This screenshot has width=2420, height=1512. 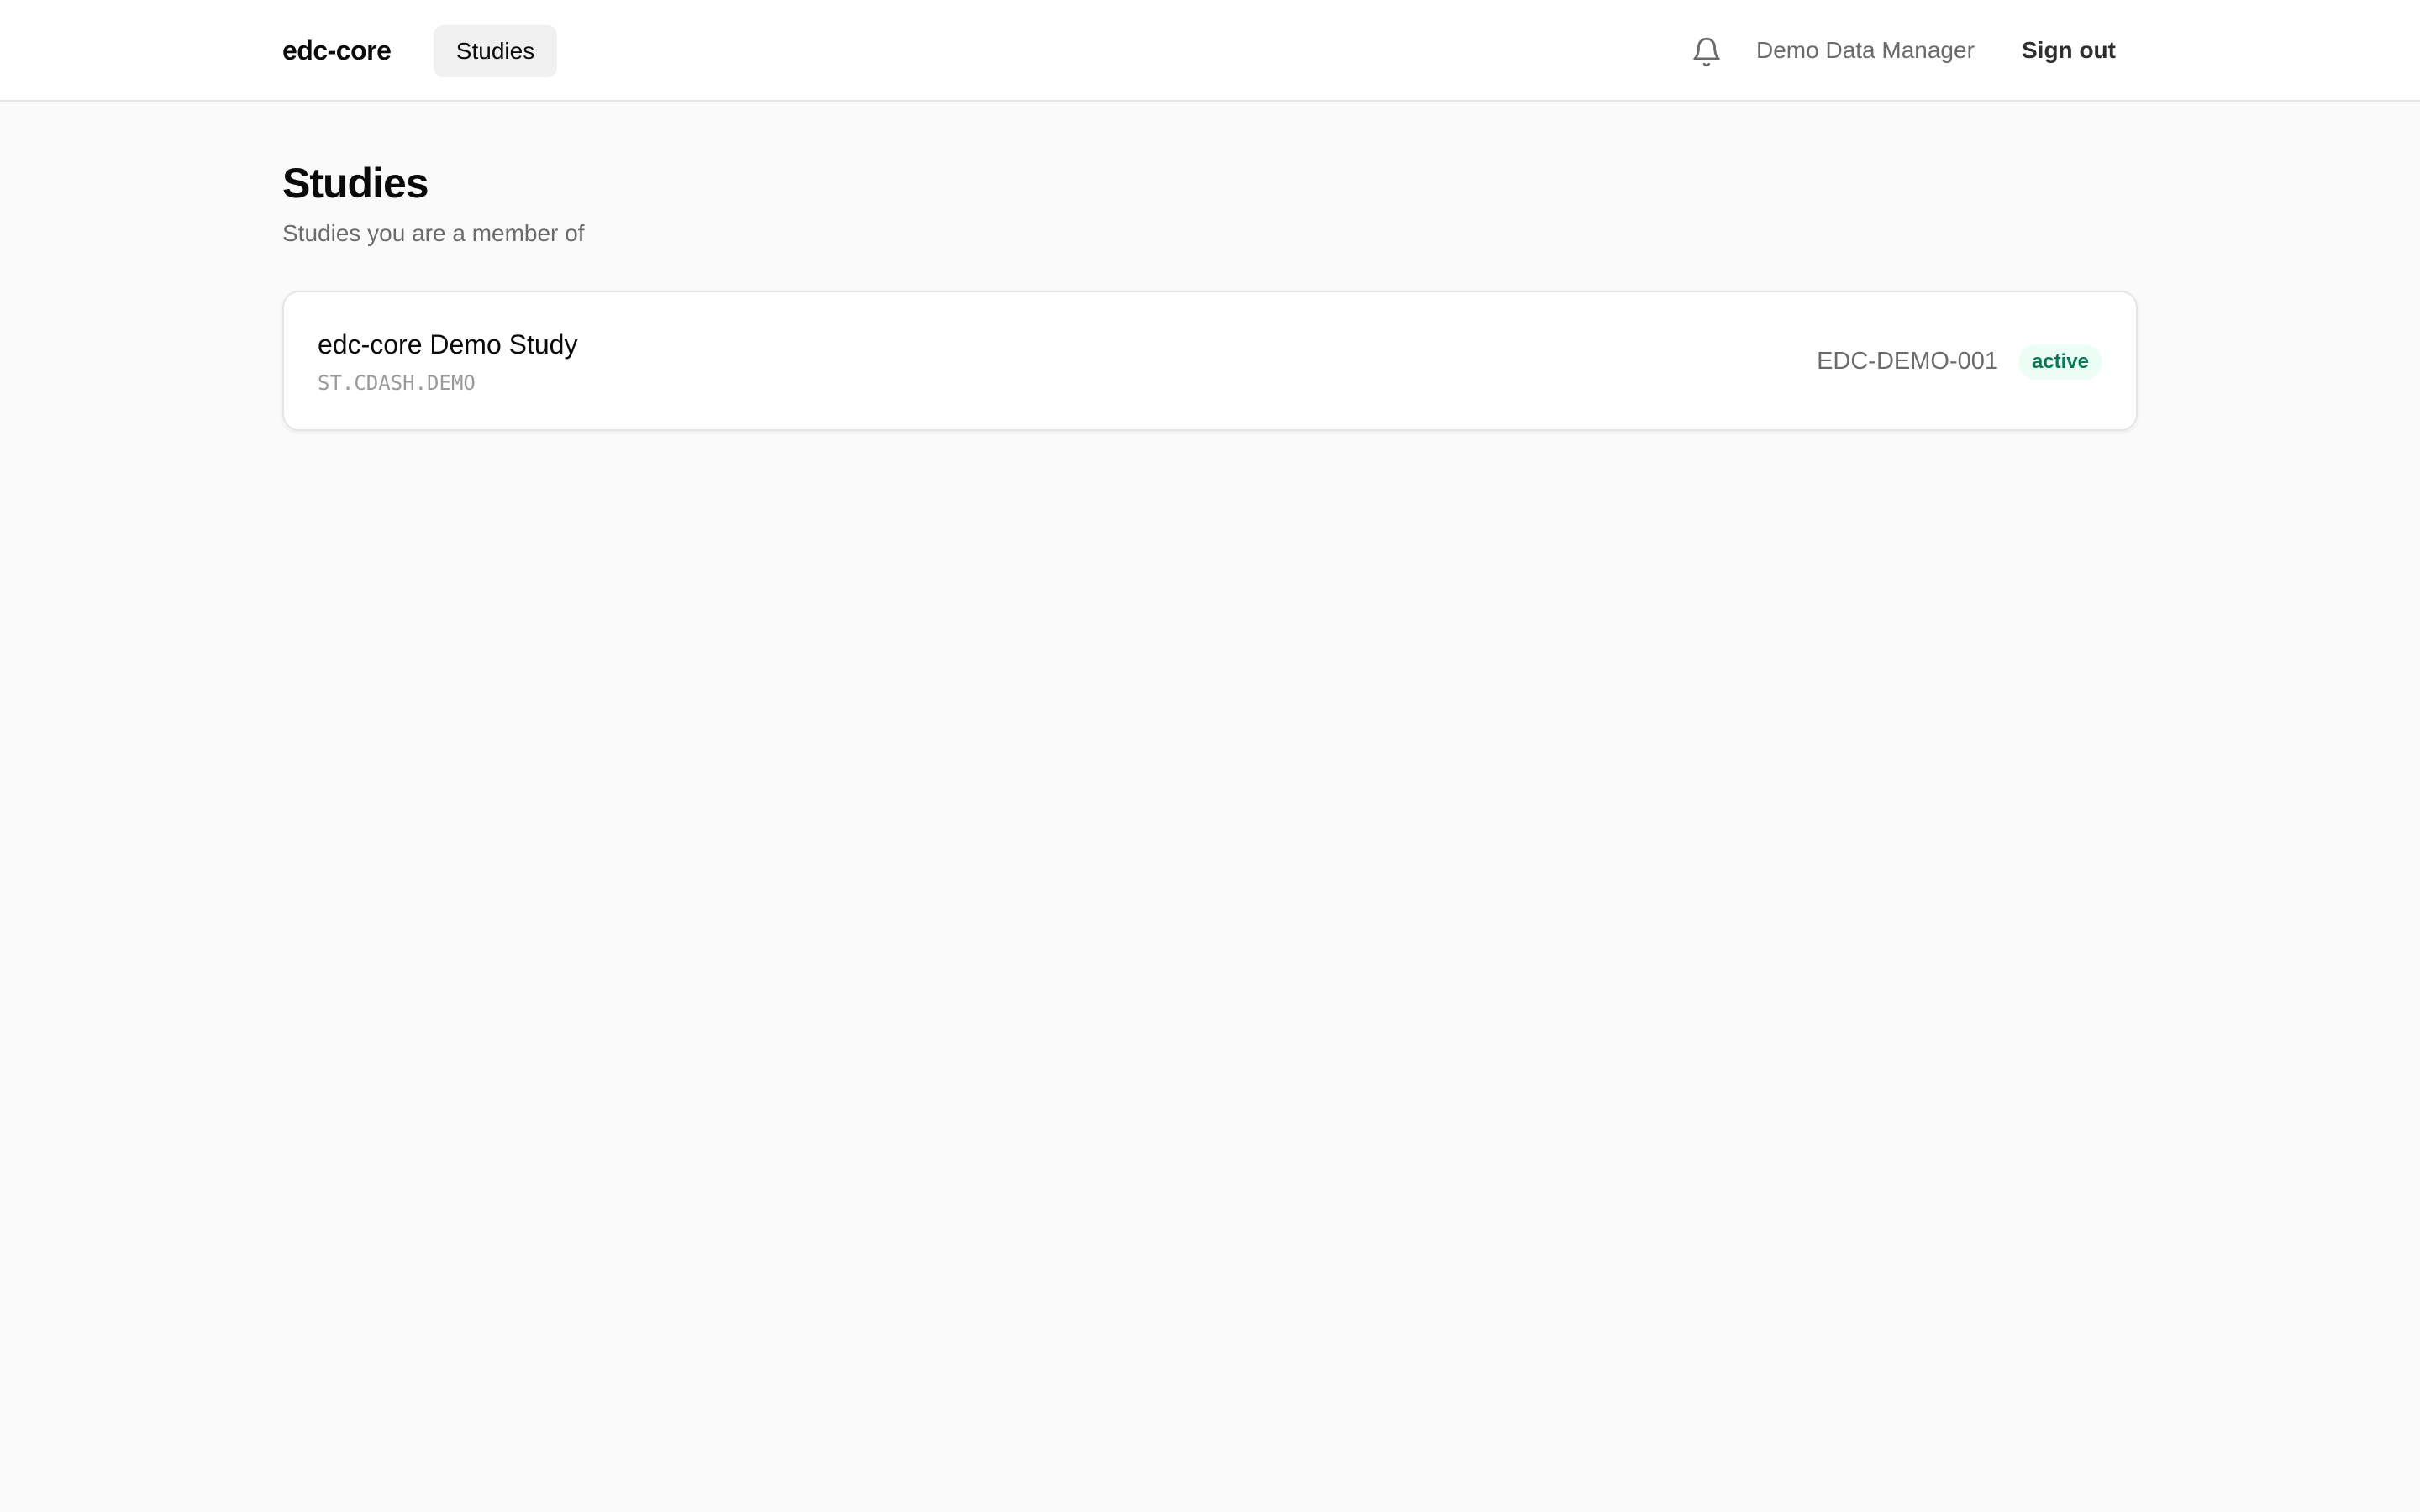 I want to click on current-user-name: Demo Data Manager, so click(x=1865, y=50).